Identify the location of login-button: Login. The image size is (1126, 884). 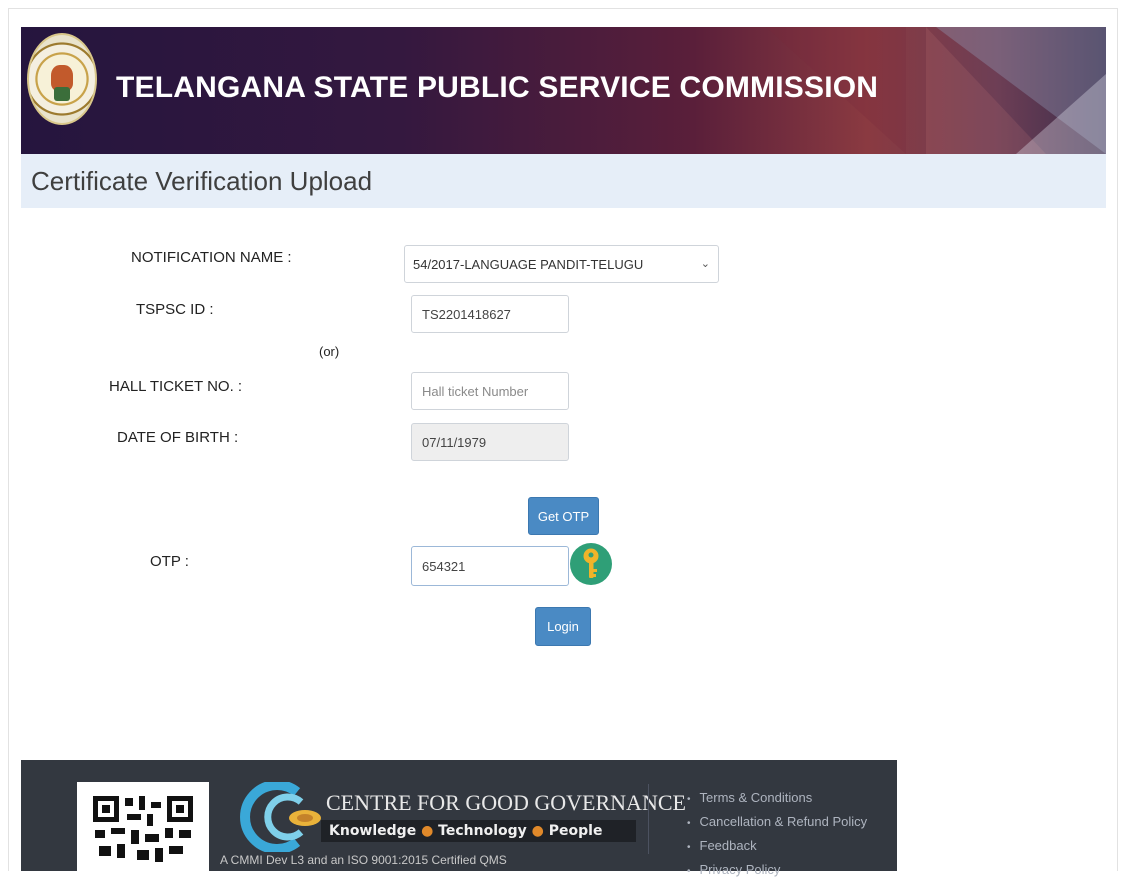
(563, 626).